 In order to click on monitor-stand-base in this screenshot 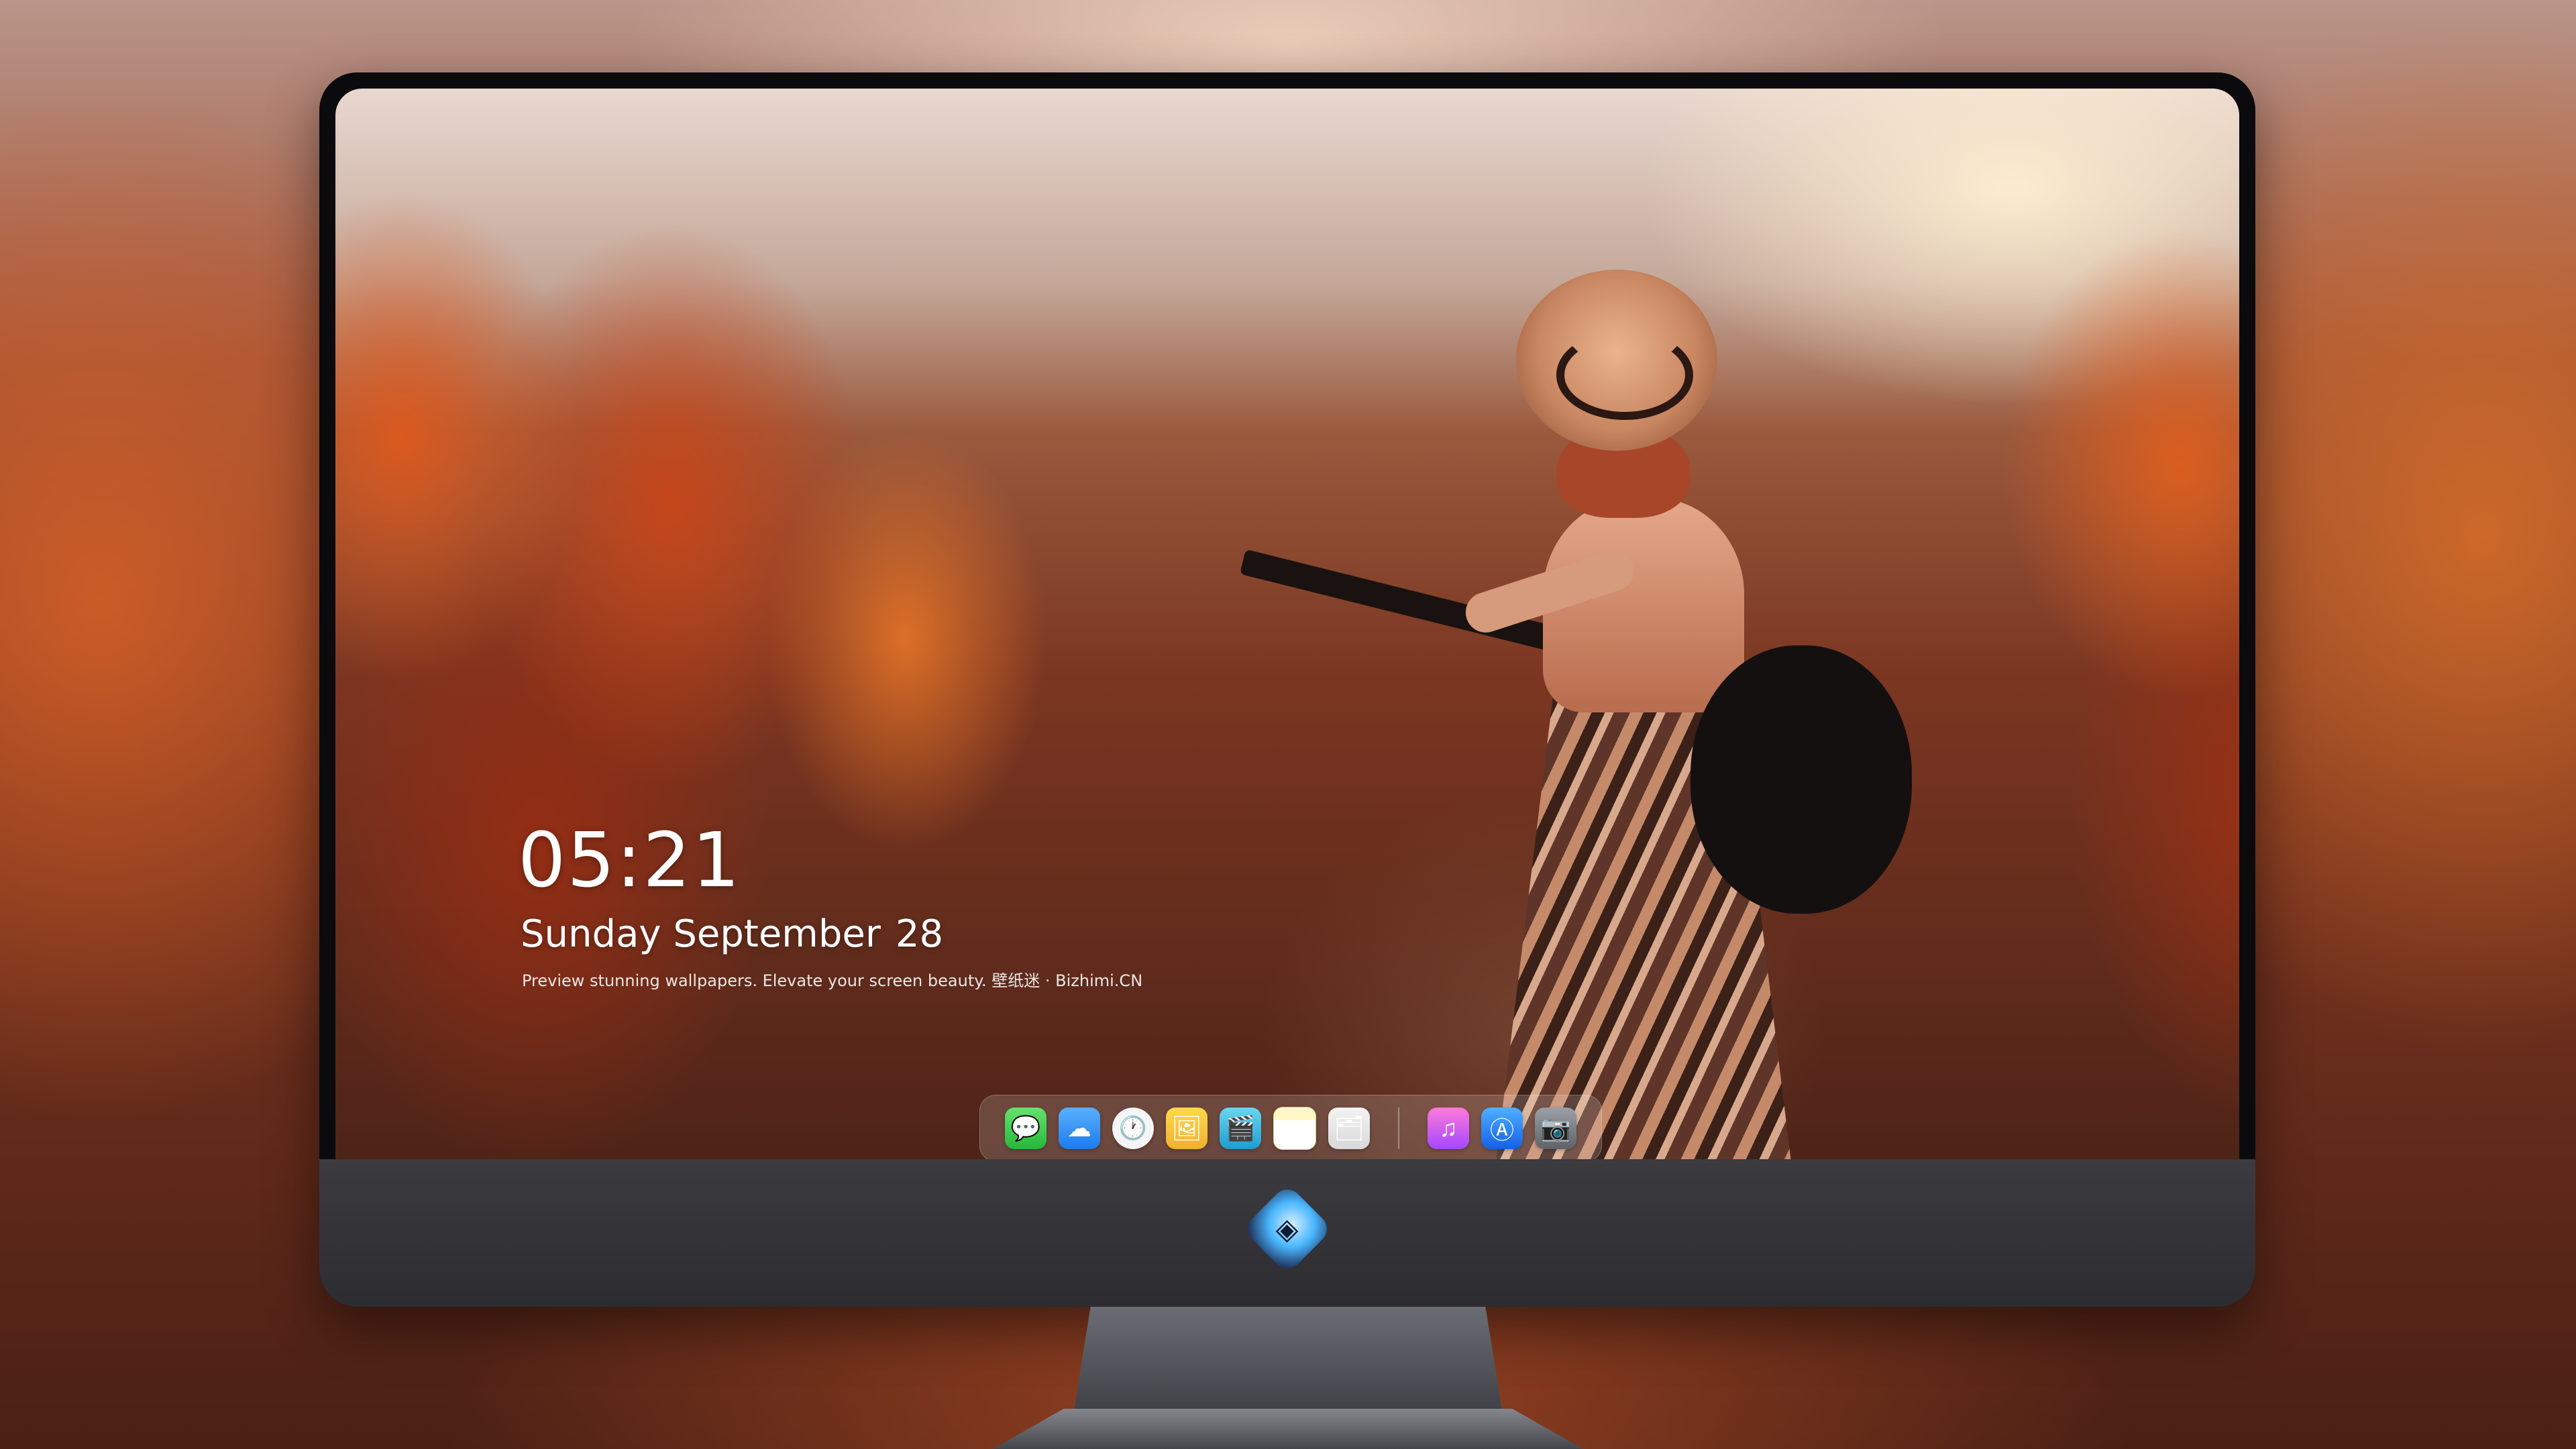, I will do `click(1288, 1429)`.